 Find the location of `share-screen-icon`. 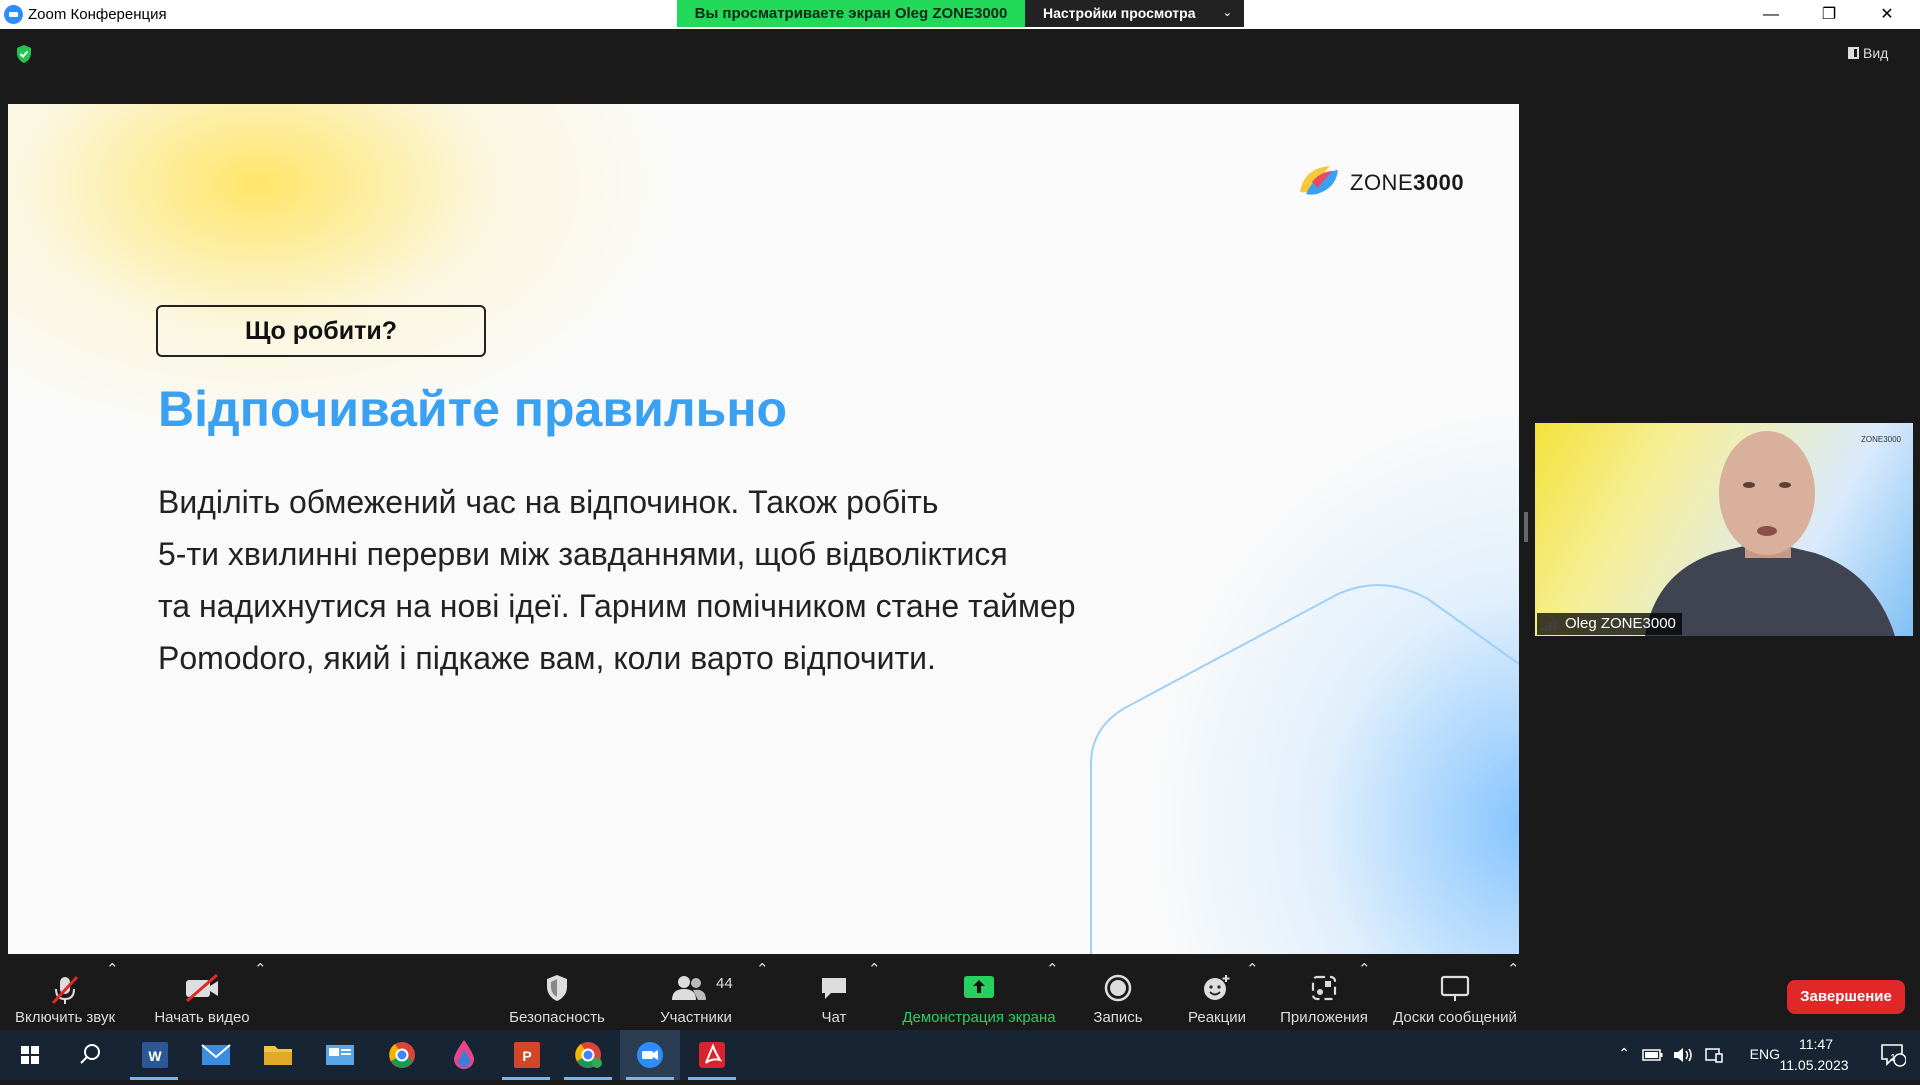

share-screen-icon is located at coordinates (979, 987).